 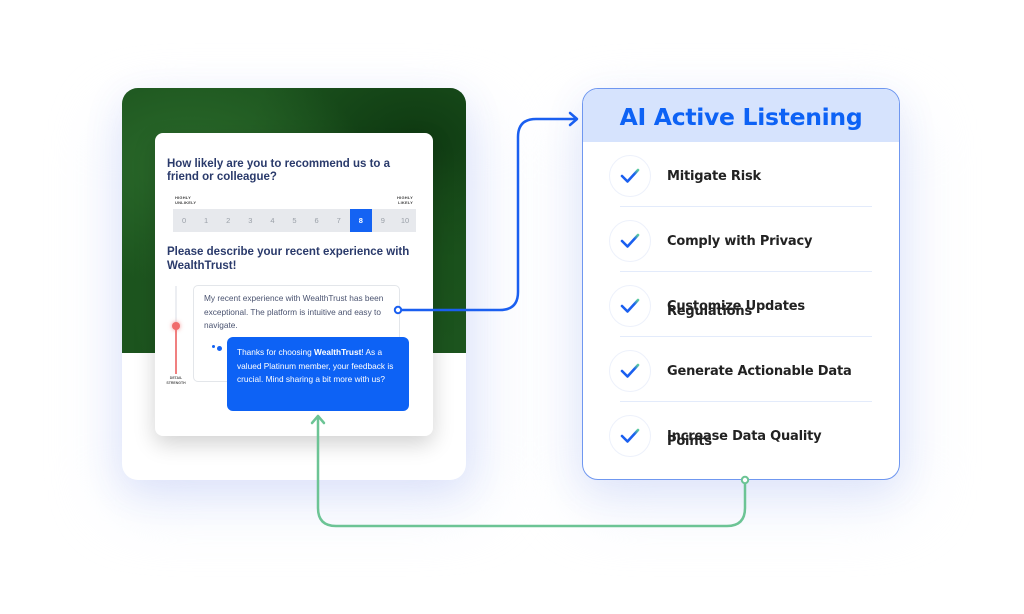 What do you see at coordinates (741, 263) in the screenshot?
I see `ai-benefit-item: Comply with Privacy Regulations` at bounding box center [741, 263].